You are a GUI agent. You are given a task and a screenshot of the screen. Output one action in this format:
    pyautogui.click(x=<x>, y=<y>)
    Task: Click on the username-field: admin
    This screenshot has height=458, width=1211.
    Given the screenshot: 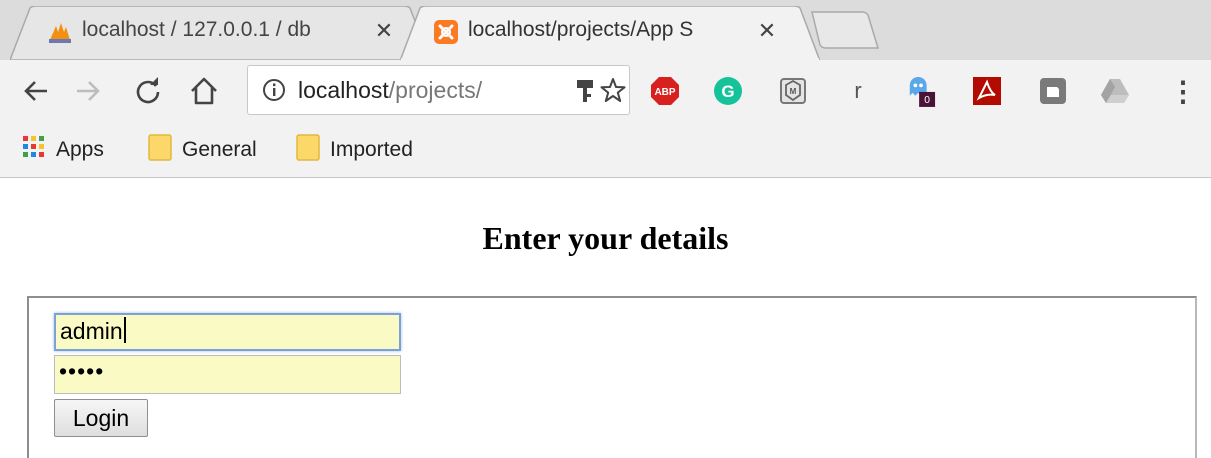 What is the action you would take?
    pyautogui.click(x=227, y=332)
    